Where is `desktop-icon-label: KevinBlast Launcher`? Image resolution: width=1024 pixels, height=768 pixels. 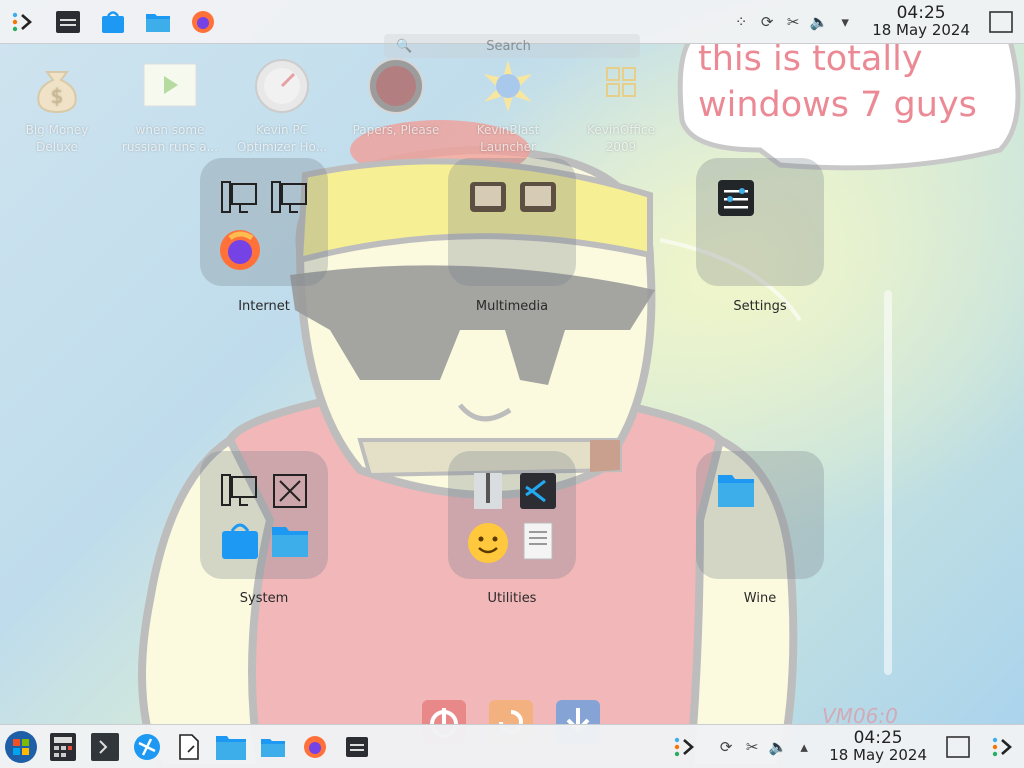 desktop-icon-label: KevinBlast Launcher is located at coordinates (508, 138).